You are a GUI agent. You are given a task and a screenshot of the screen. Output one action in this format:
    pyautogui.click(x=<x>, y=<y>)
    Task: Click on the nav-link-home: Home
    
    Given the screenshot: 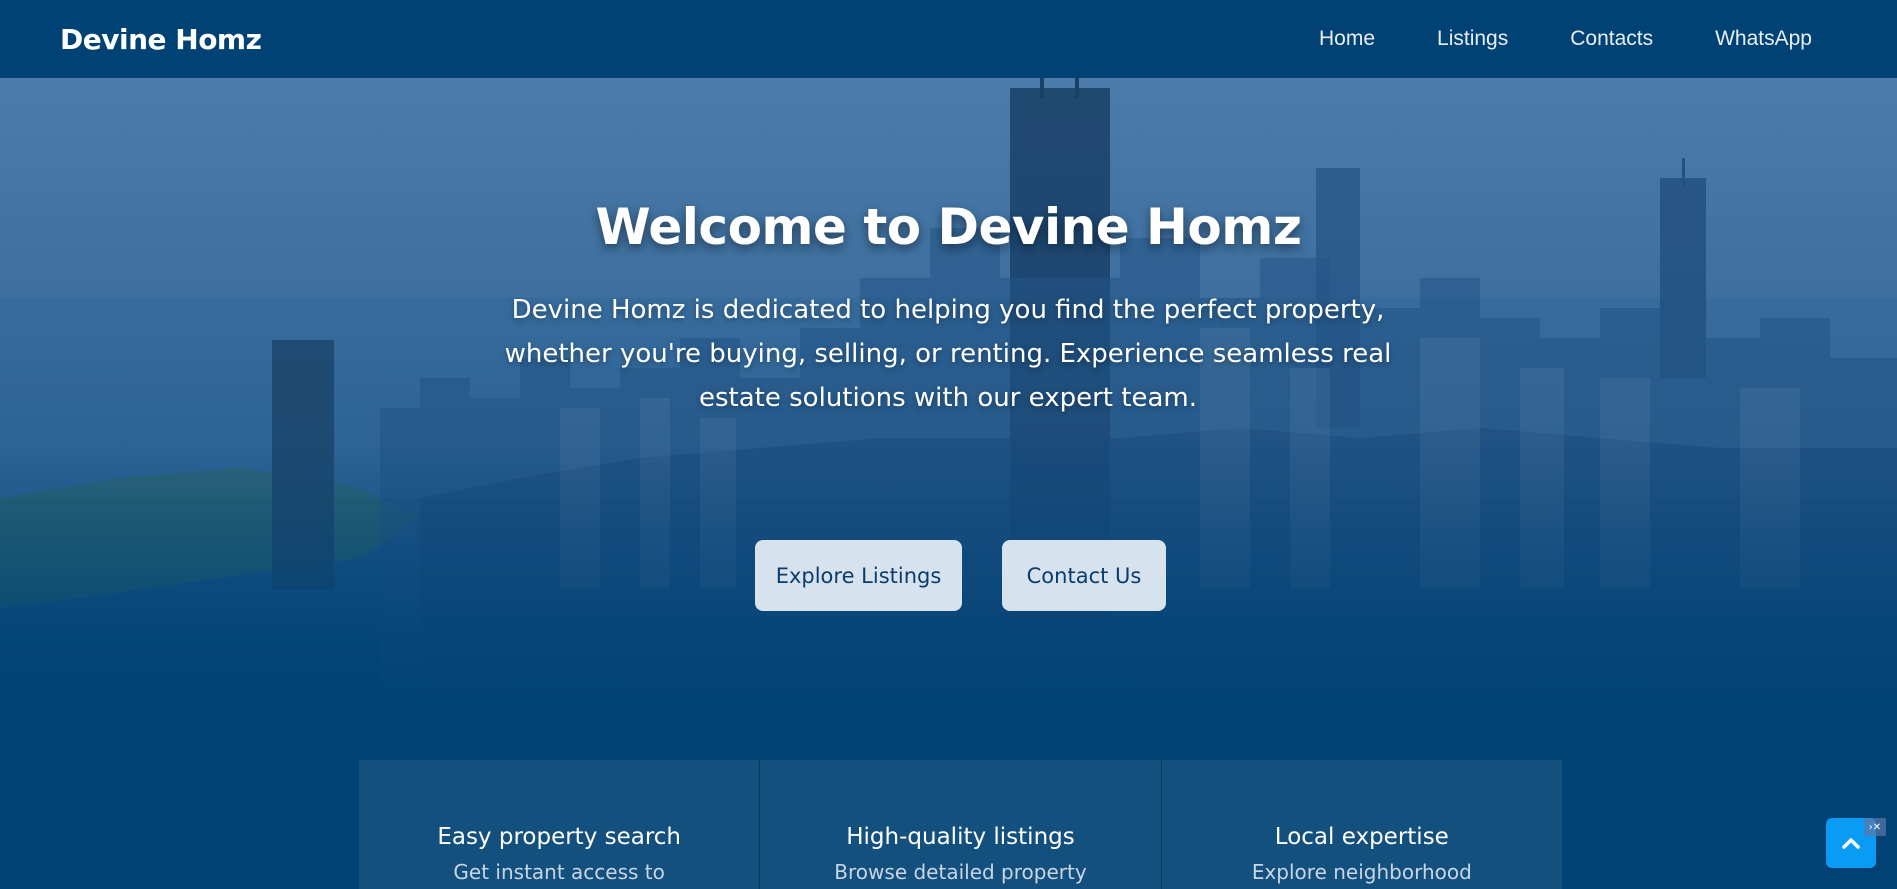 What is the action you would take?
    pyautogui.click(x=1347, y=39)
    